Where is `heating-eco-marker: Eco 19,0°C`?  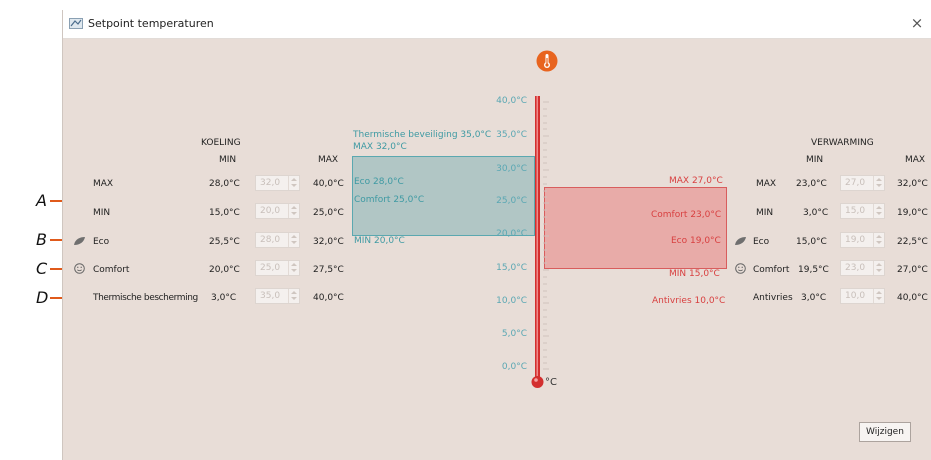
heating-eco-marker: Eco 19,0°C is located at coordinates (696, 241).